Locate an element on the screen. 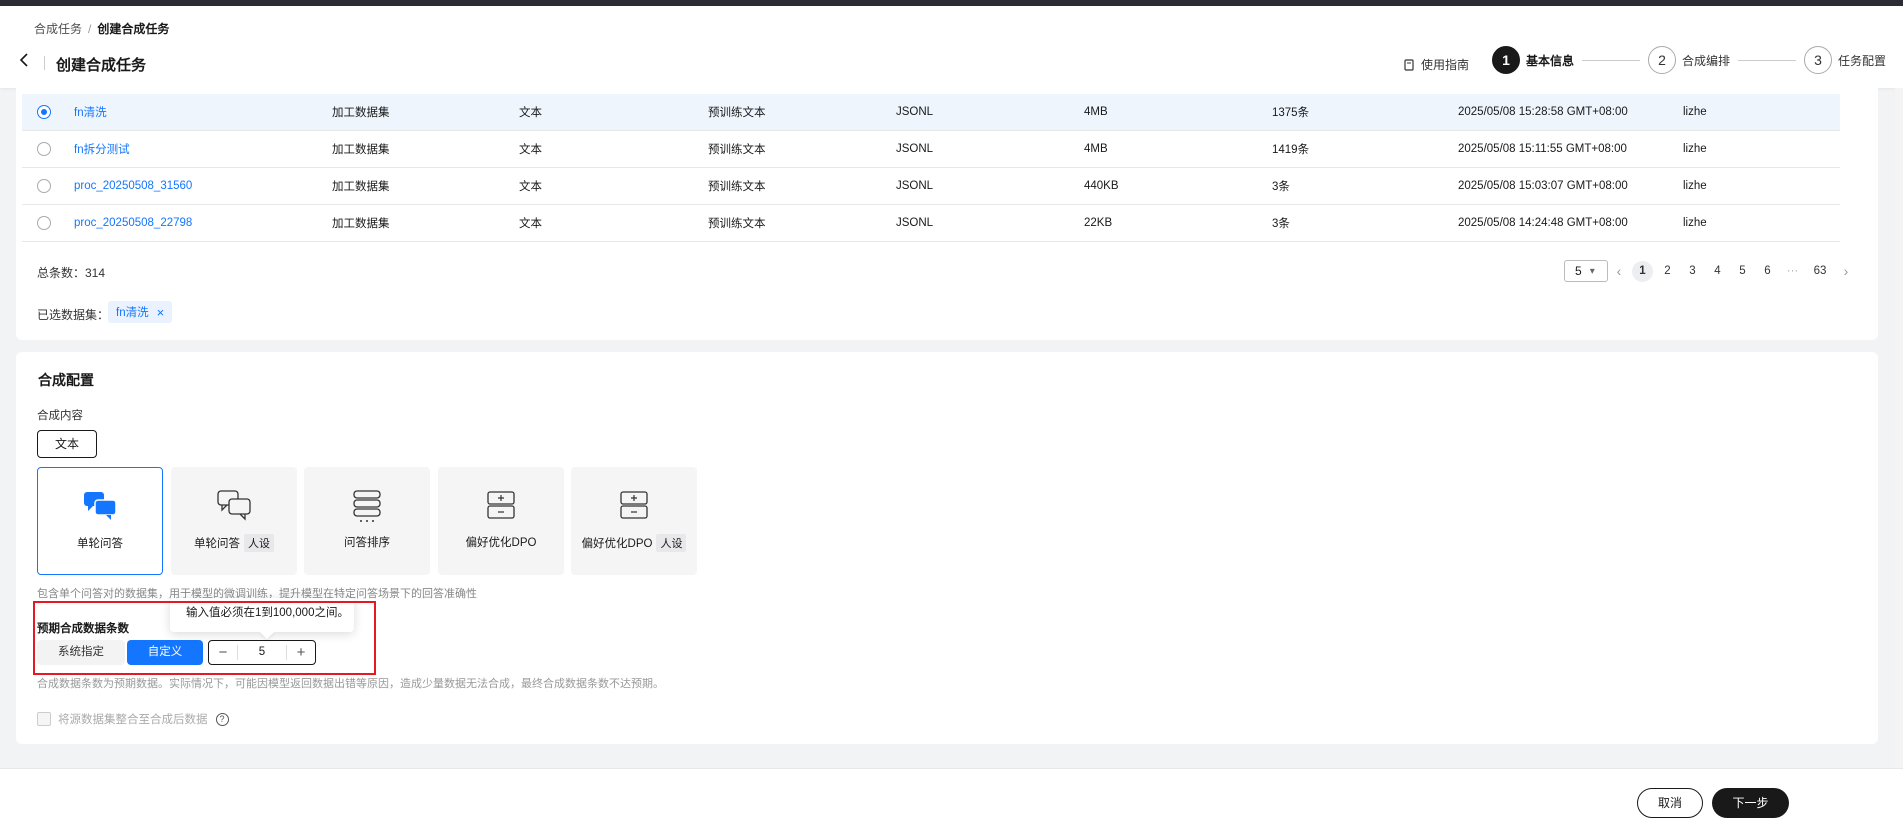 This screenshot has width=1903, height=830. task-card-single-qa: 单轮问答 is located at coordinates (100, 521).